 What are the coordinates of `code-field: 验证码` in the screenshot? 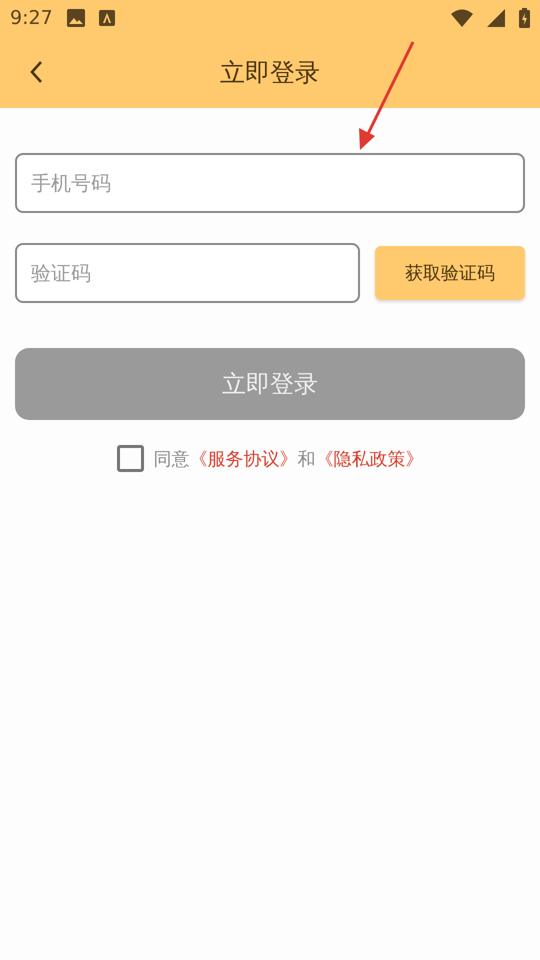 It's located at (187, 273).